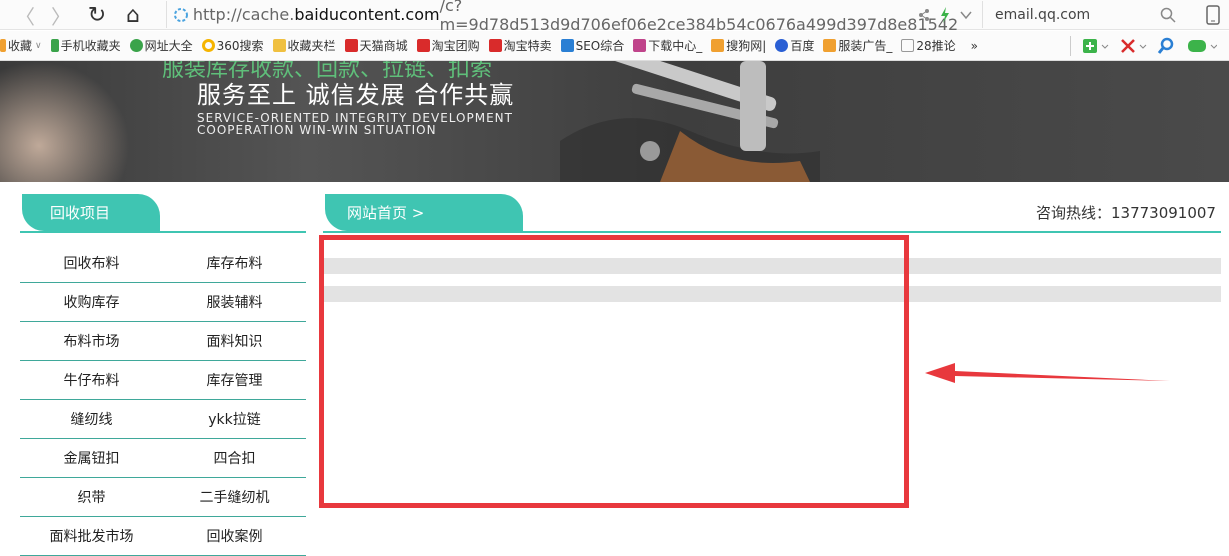 This screenshot has height=556, width=1229. I want to click on banner-english-line-2: COOPERATION WIN-WIN SITUATION, so click(317, 130).